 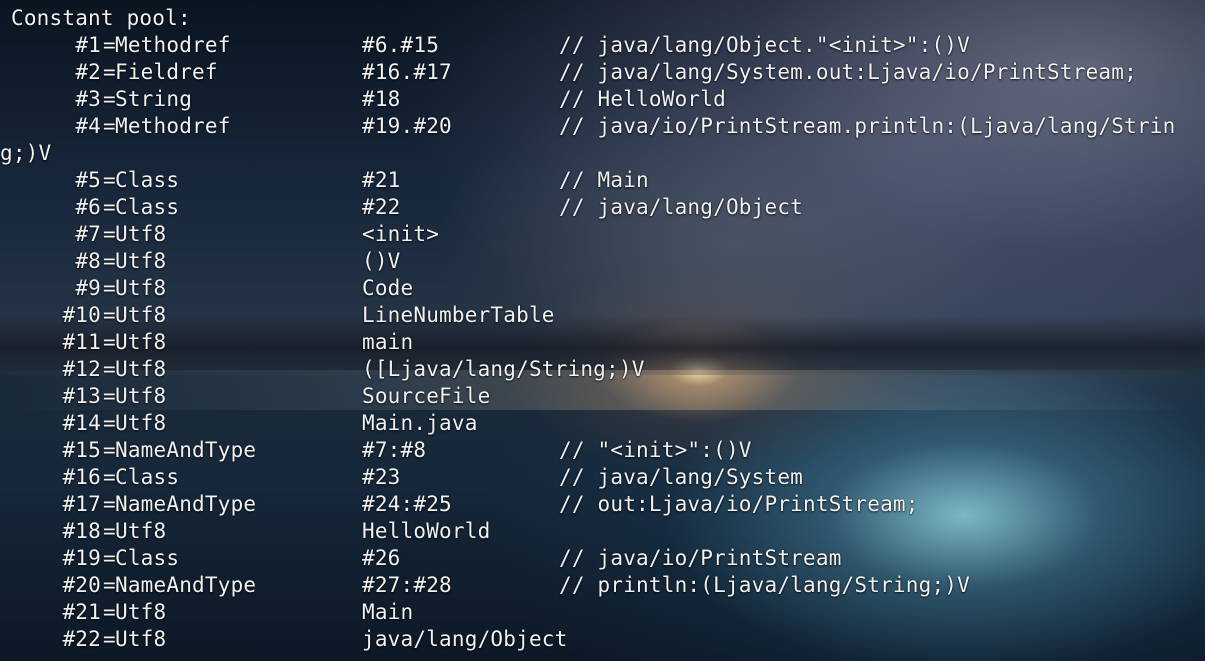 I want to click on entry-value: main, so click(x=388, y=342).